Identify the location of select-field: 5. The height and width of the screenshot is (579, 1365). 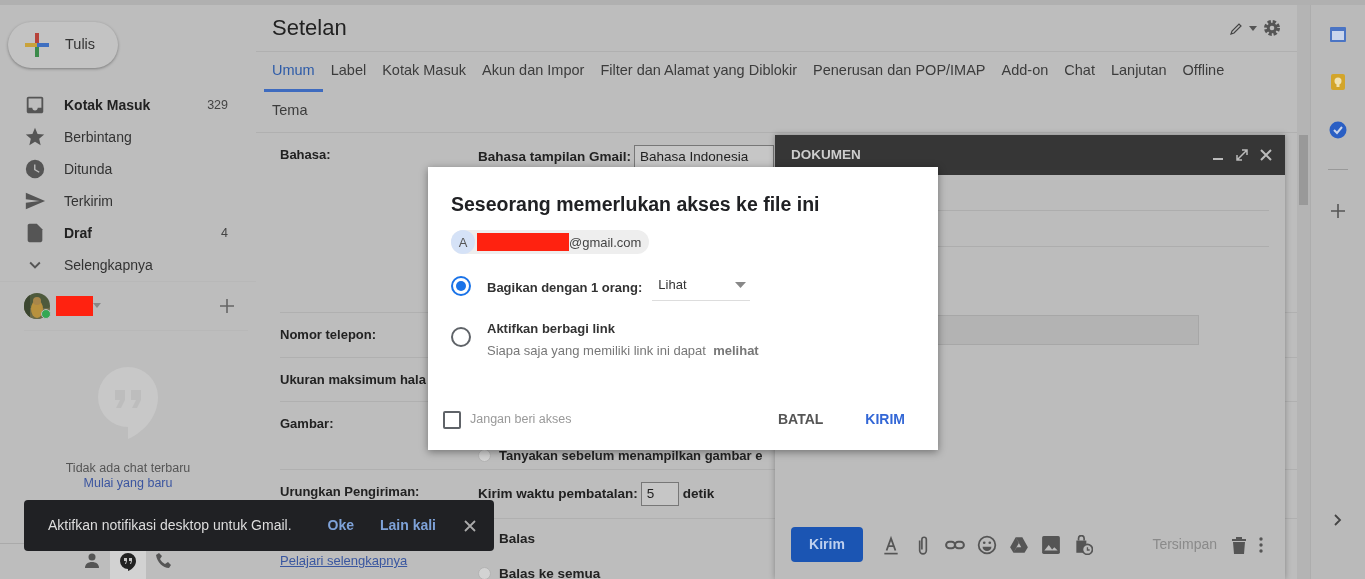
(659, 494).